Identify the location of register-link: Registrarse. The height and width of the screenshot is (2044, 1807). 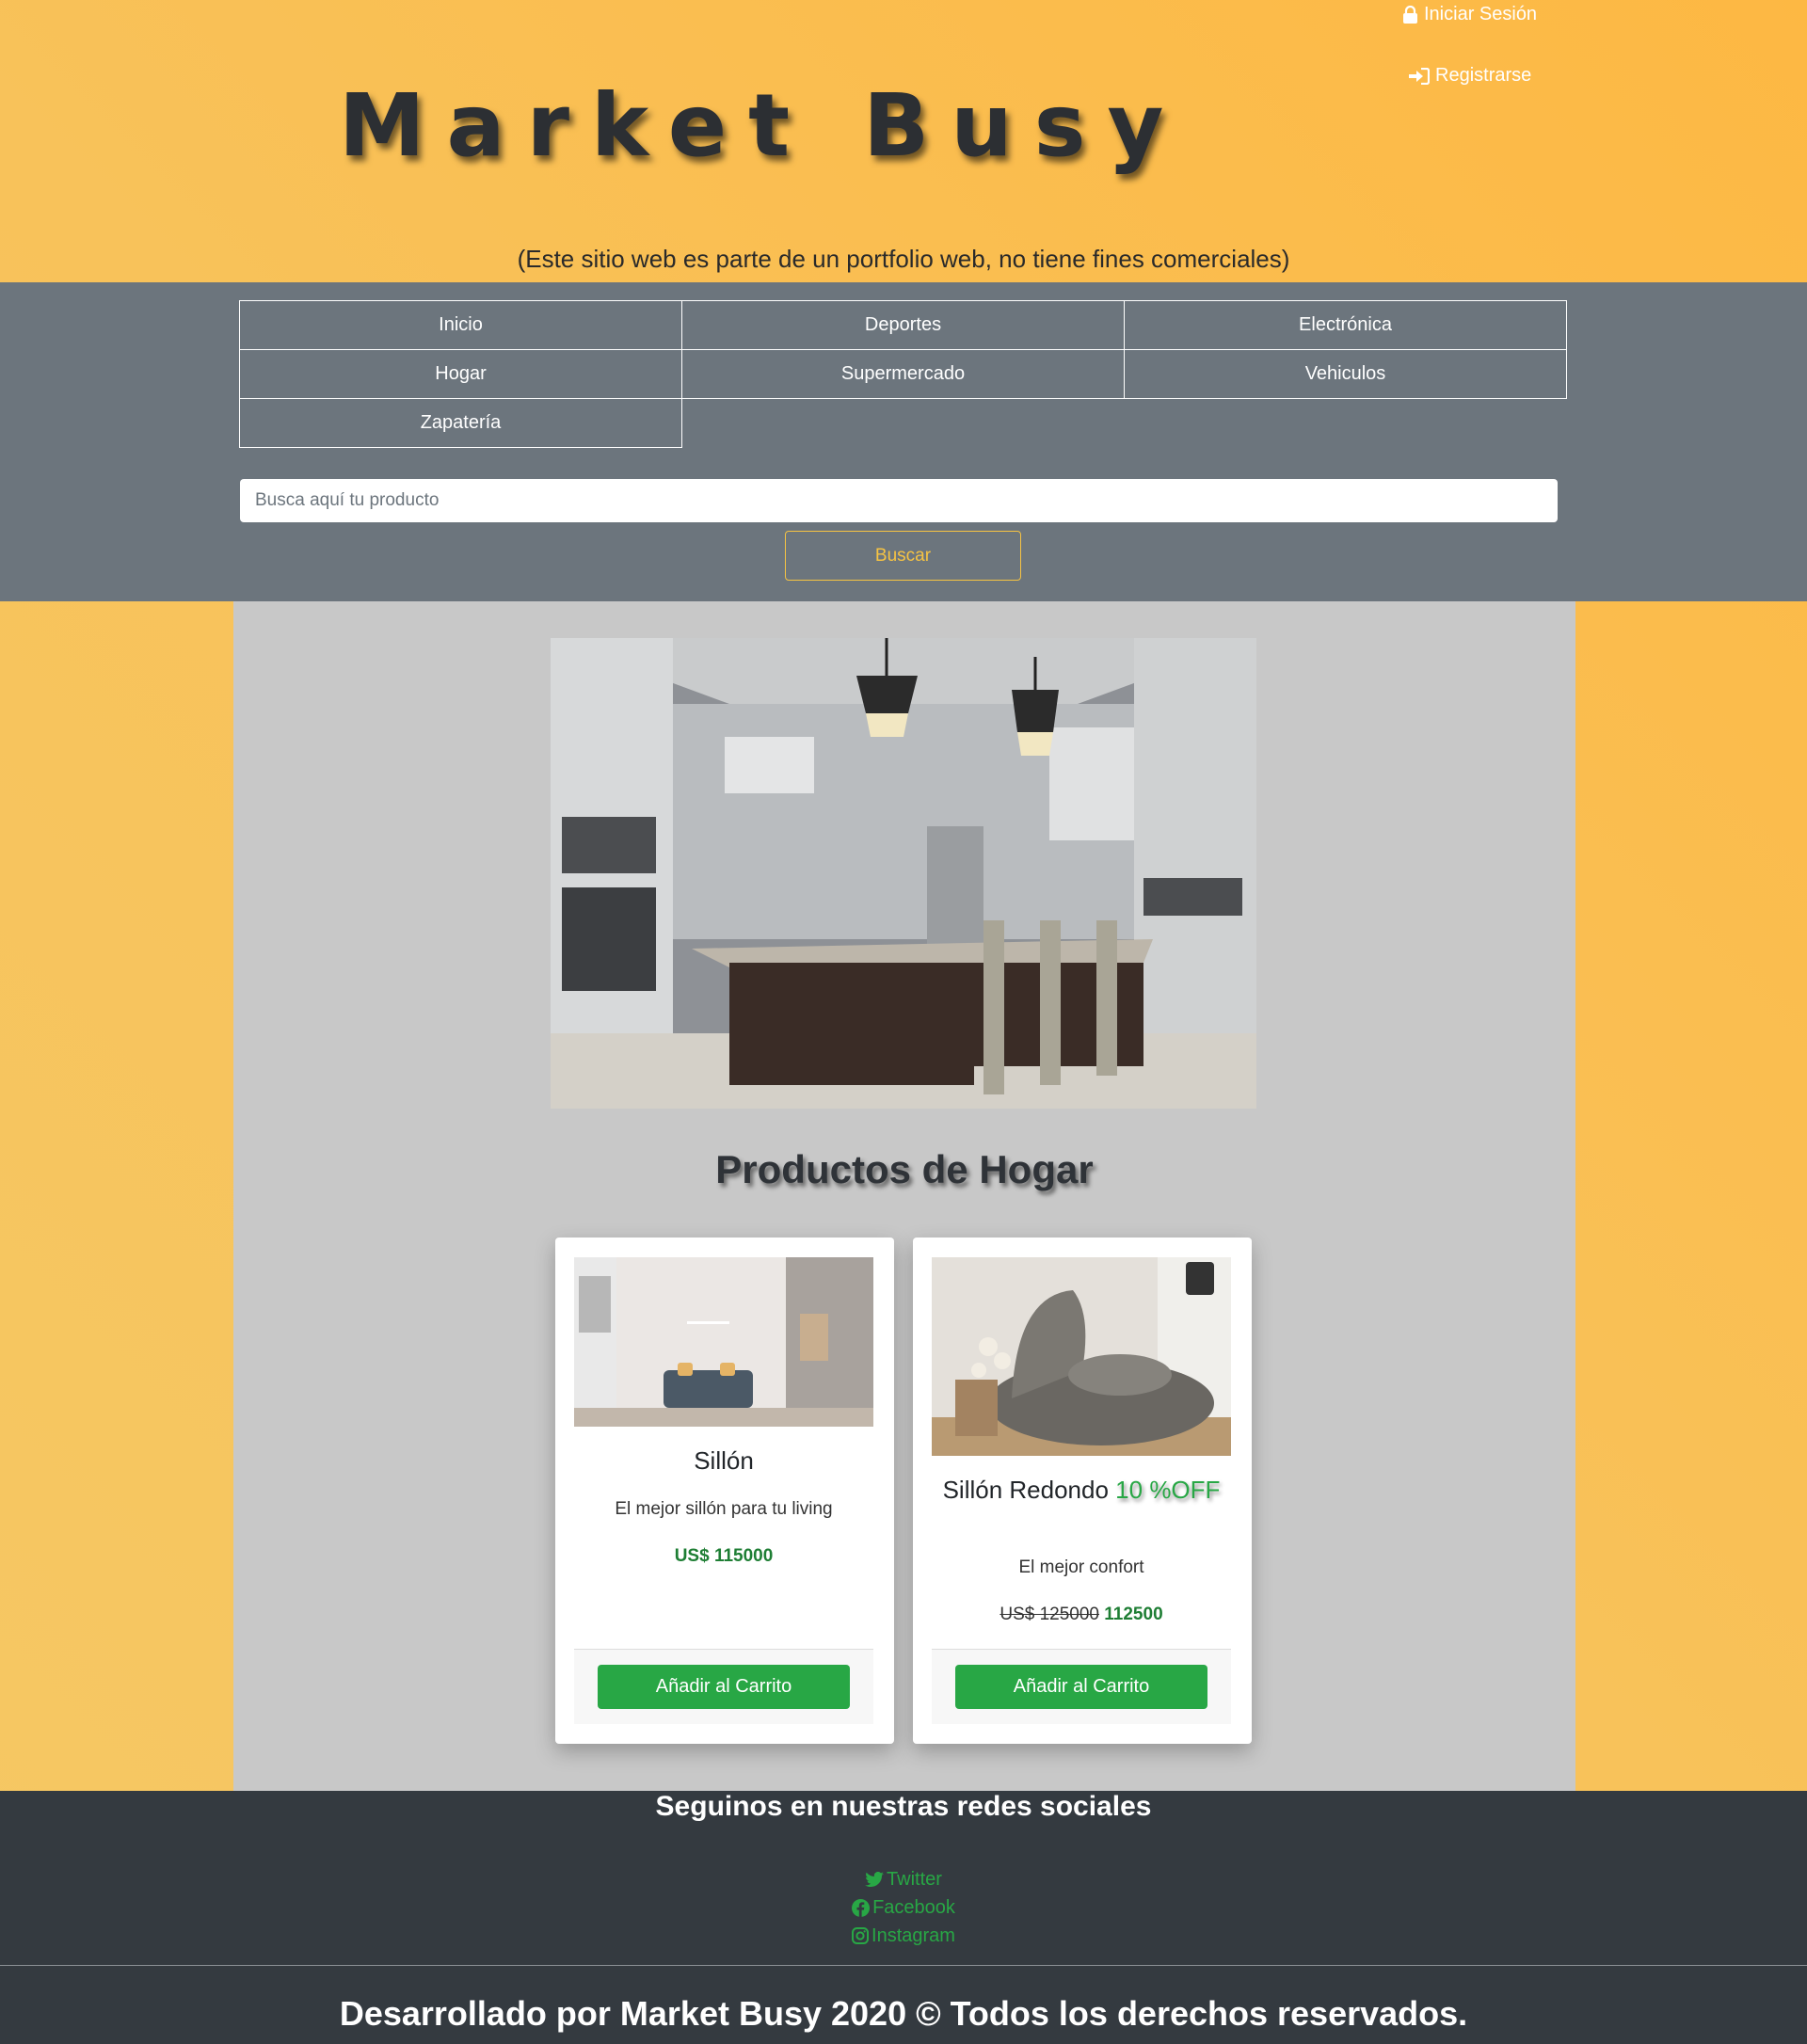
(1470, 76).